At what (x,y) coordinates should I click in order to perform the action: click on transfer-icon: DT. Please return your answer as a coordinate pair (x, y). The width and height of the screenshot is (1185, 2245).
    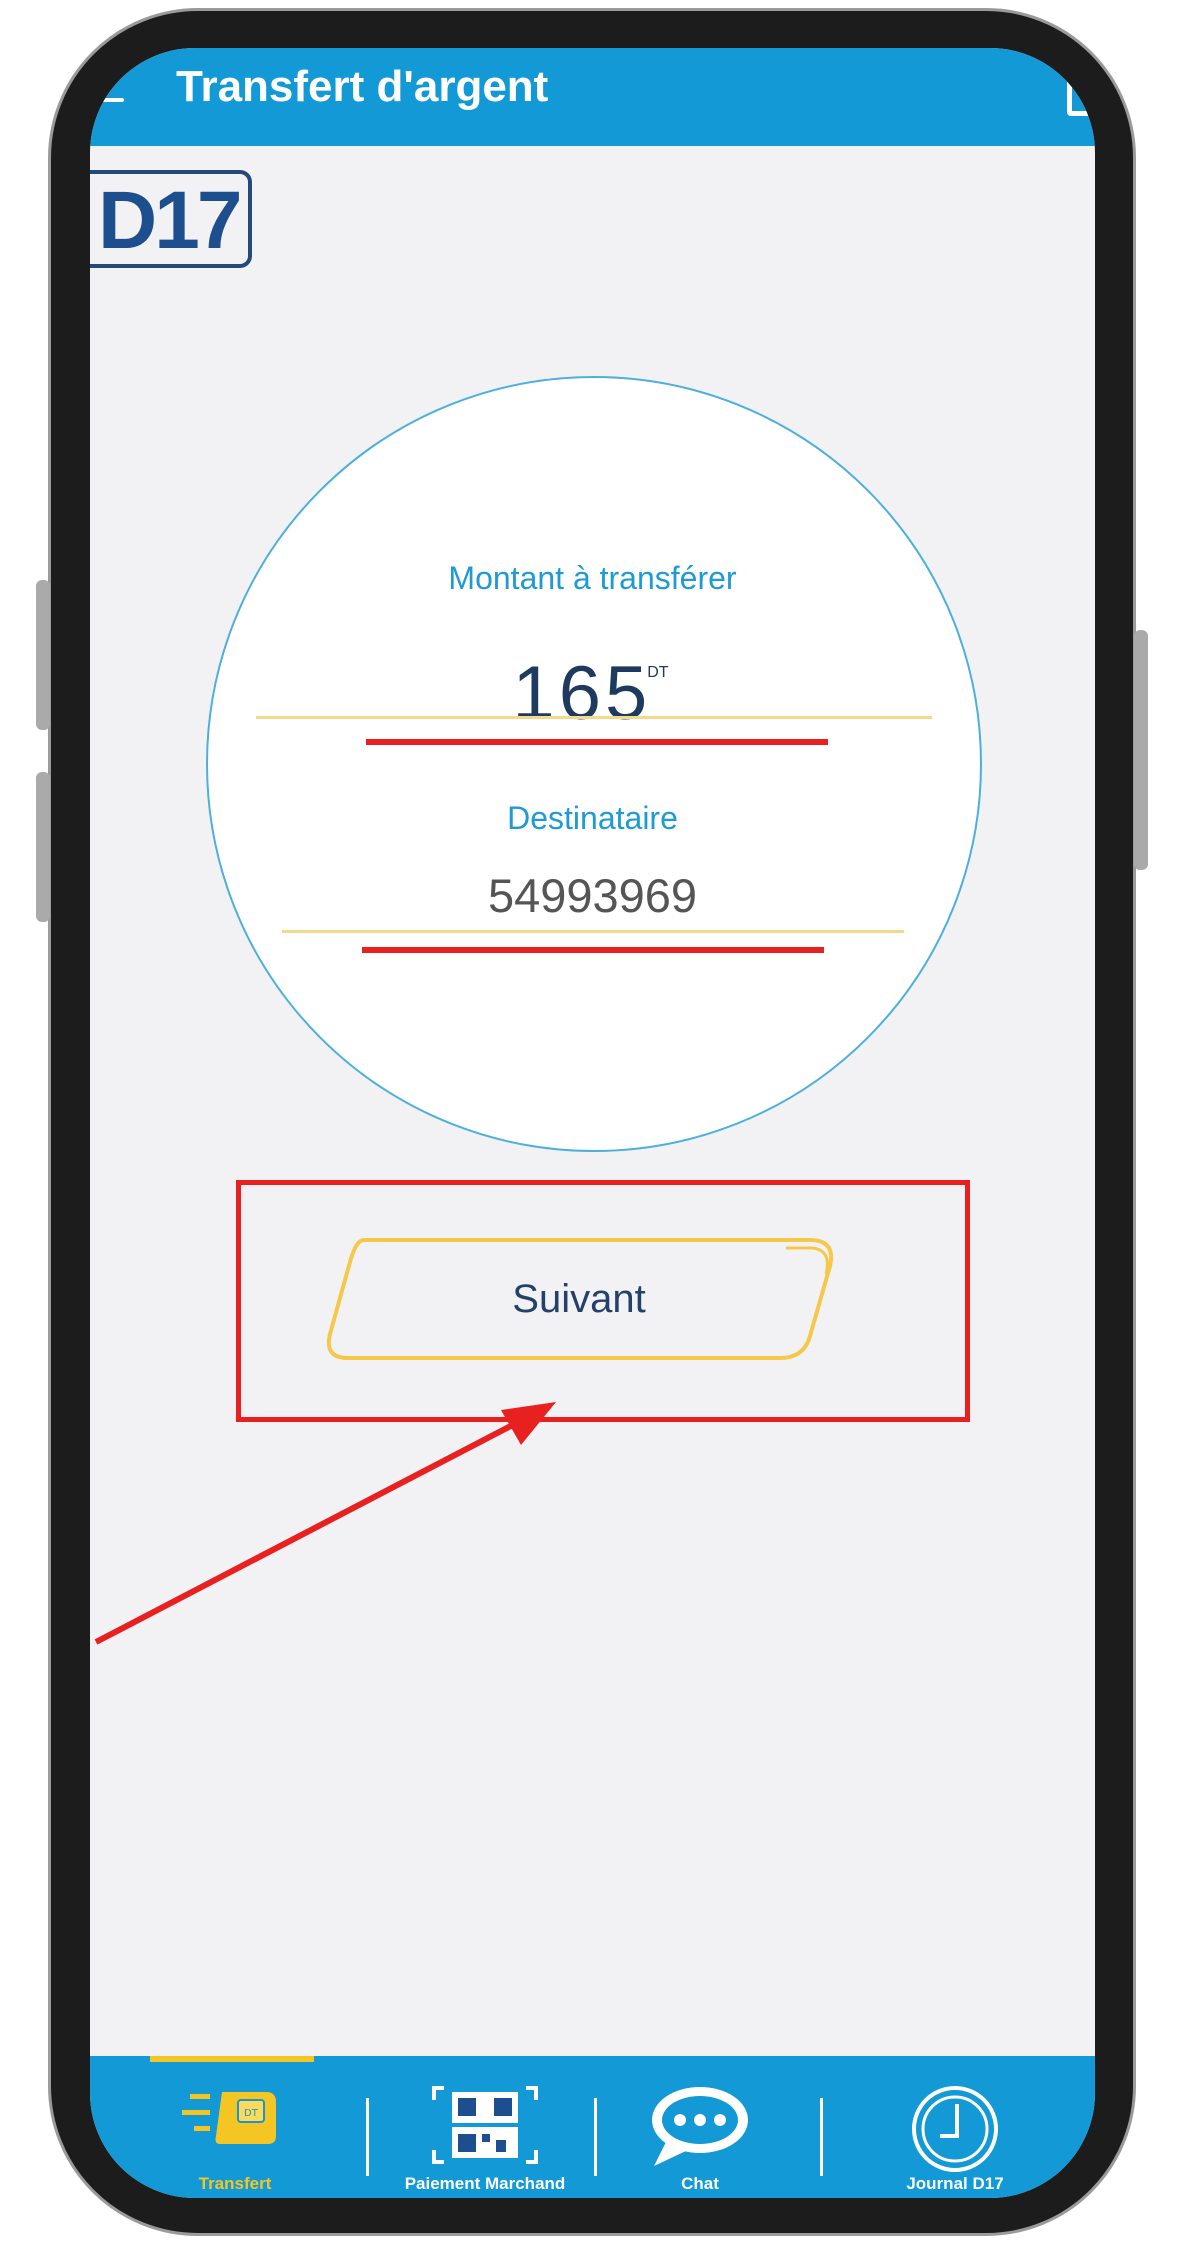
    Looking at the image, I should click on (235, 2118).